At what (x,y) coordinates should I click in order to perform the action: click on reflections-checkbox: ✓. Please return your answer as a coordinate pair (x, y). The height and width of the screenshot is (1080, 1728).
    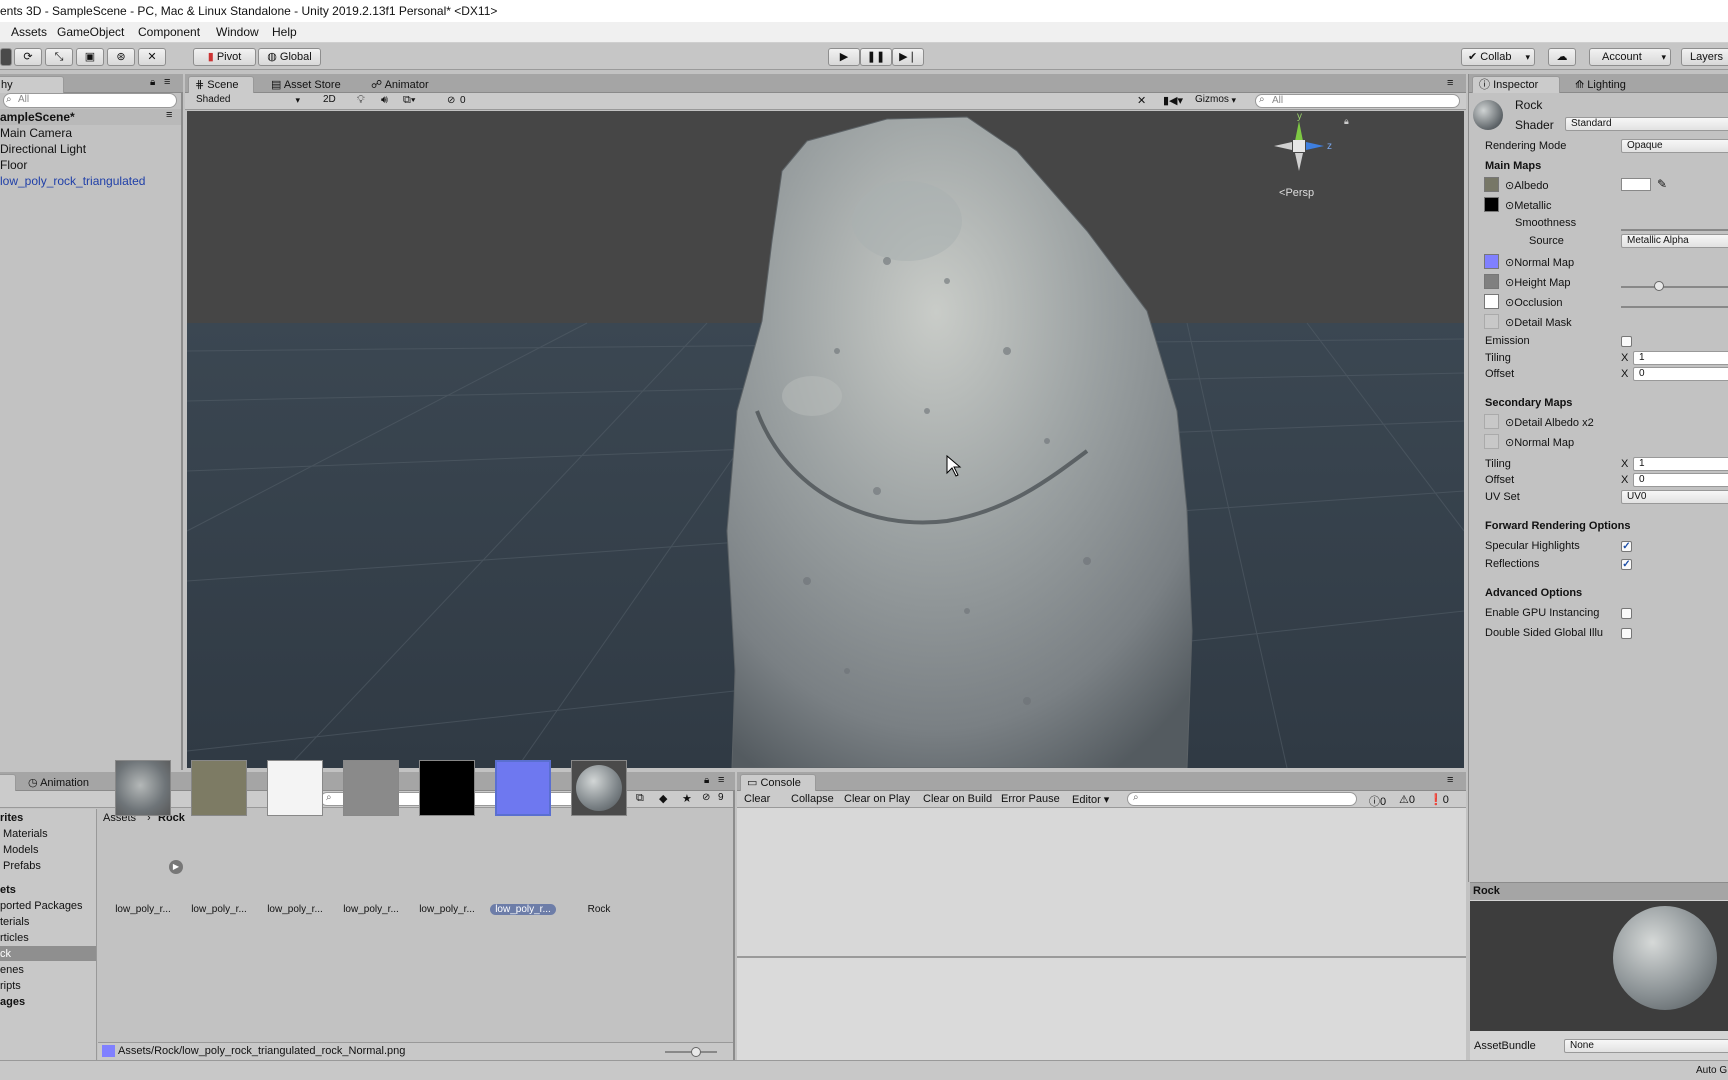
    Looking at the image, I should click on (1626, 564).